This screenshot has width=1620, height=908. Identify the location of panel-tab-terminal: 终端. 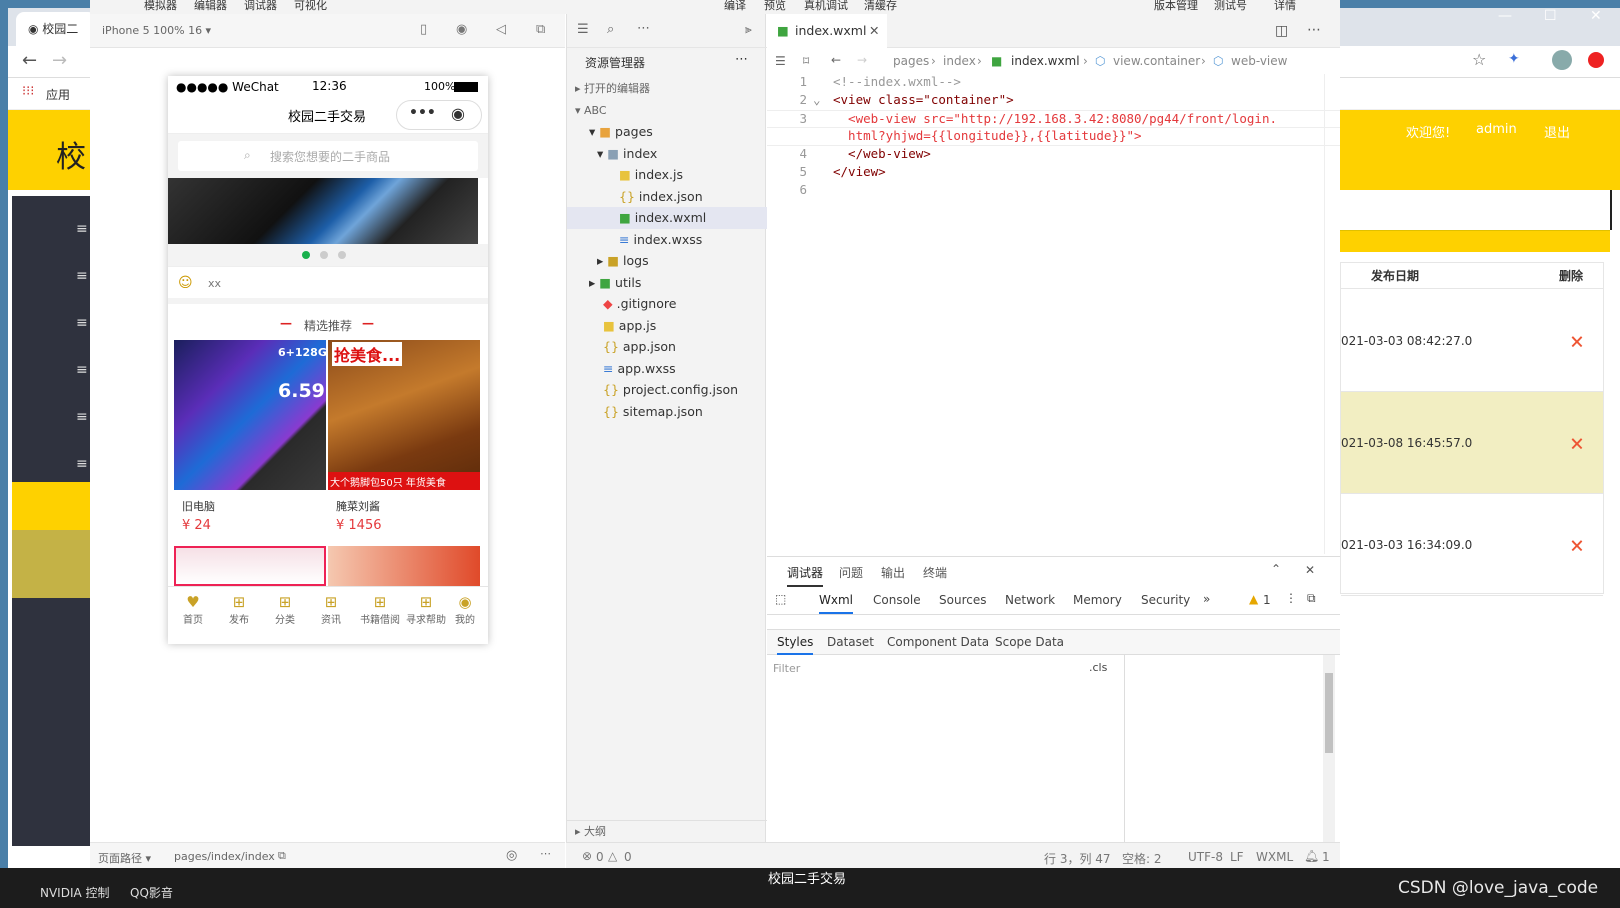
(935, 572).